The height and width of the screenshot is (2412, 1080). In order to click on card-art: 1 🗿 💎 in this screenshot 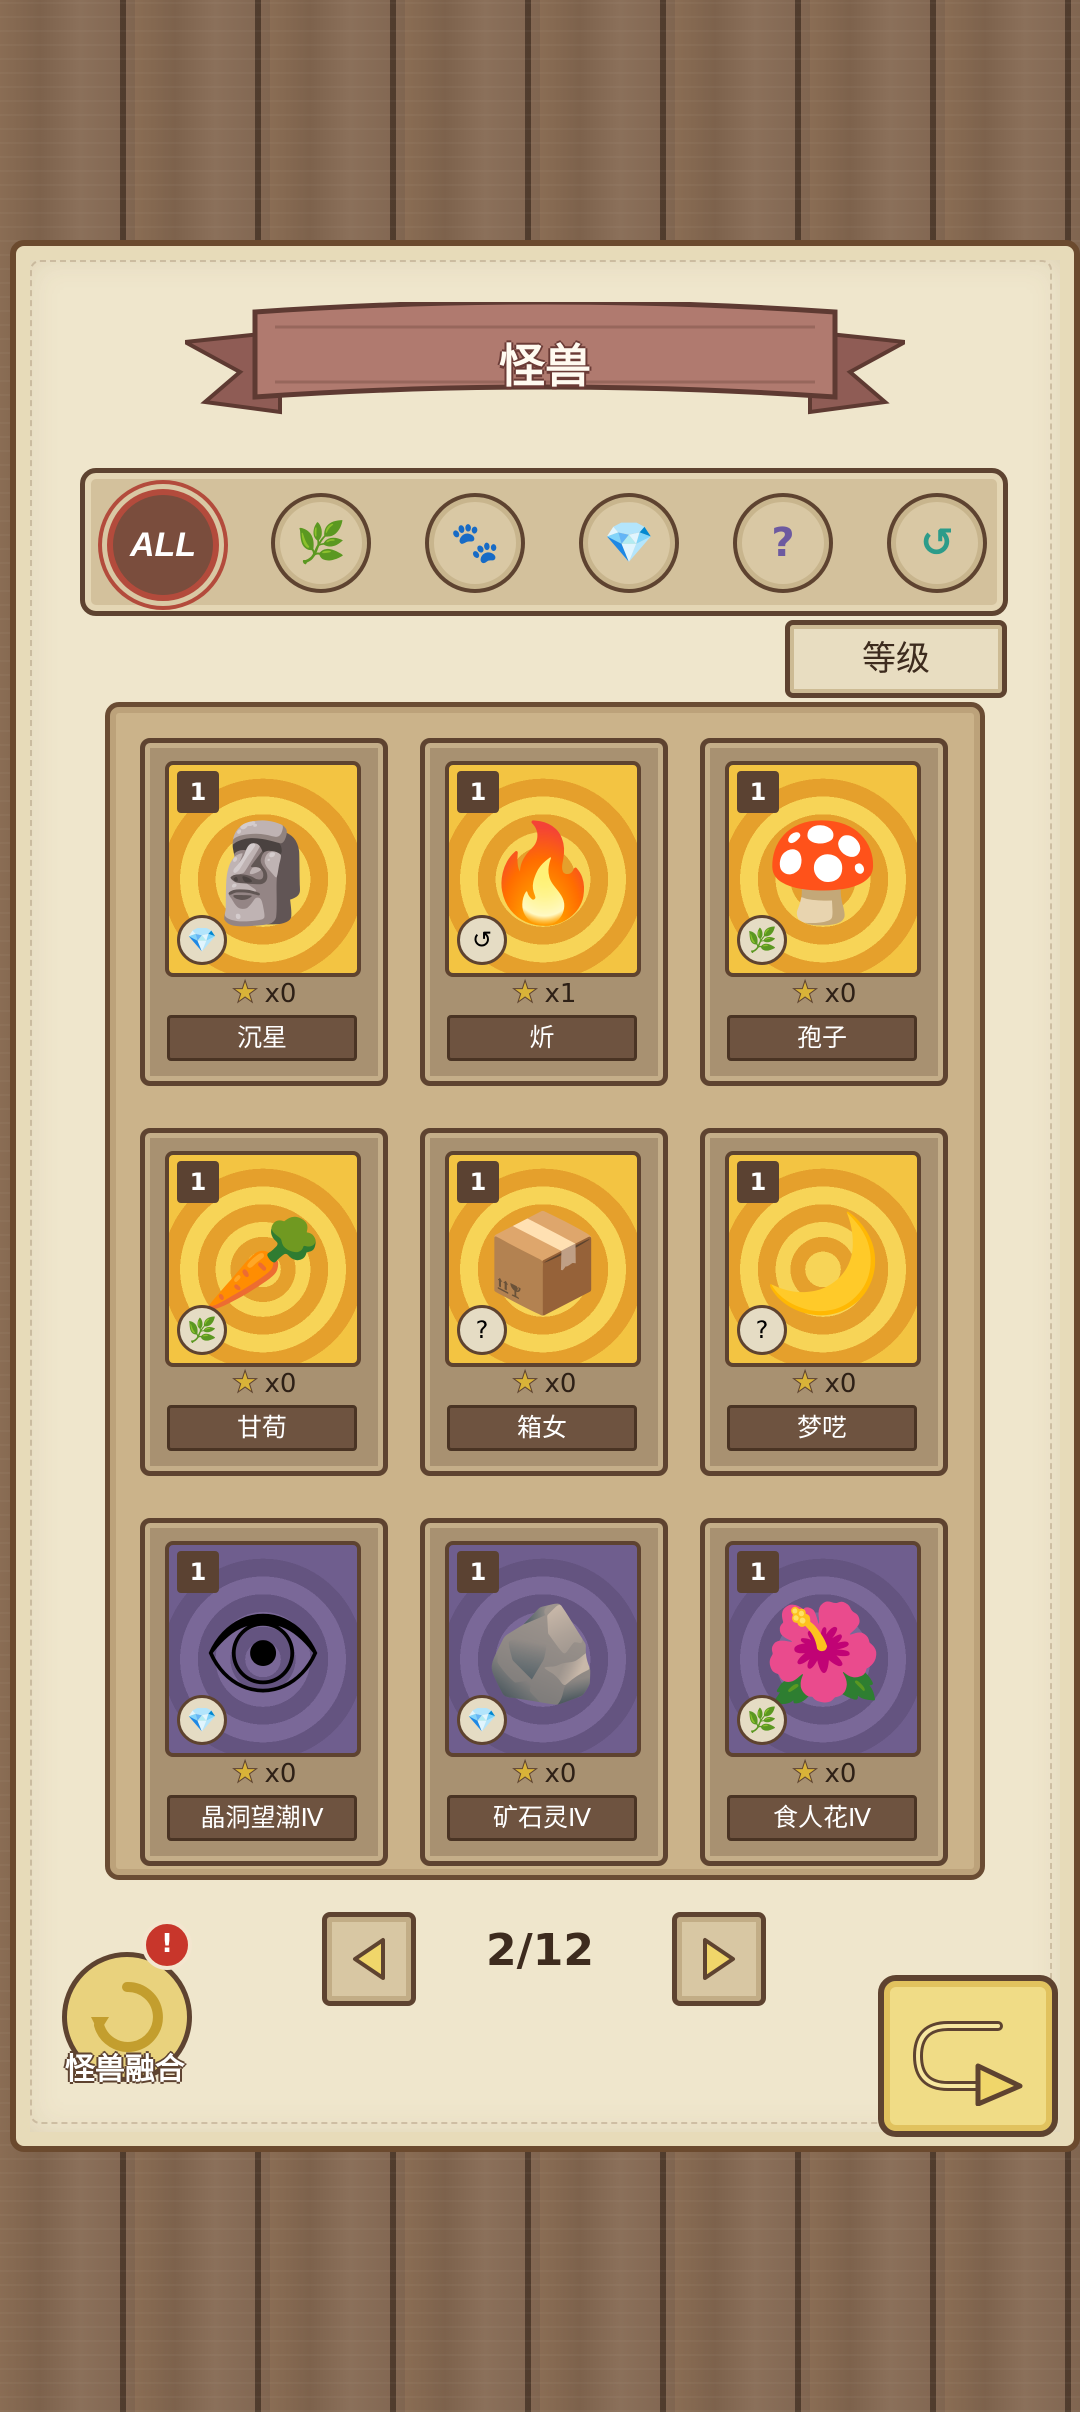, I will do `click(263, 869)`.